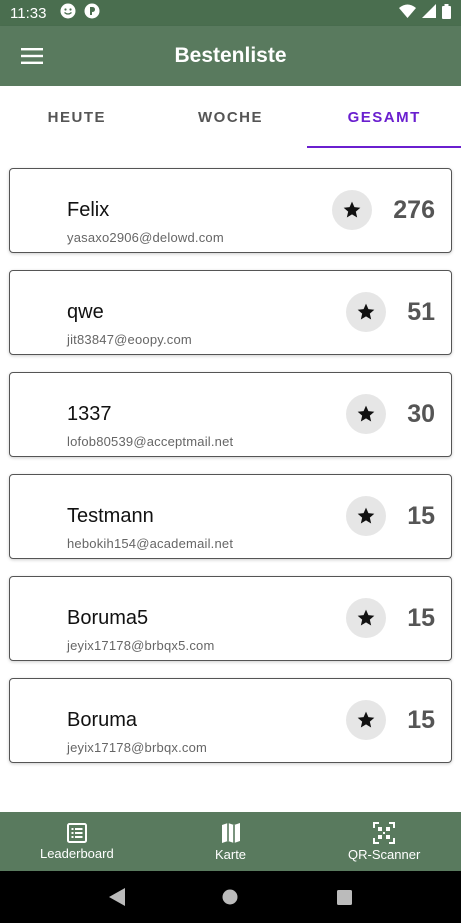 The width and height of the screenshot is (461, 923). What do you see at coordinates (141, 645) in the screenshot?
I see `player-email: jeyix17178@brbqx5.com` at bounding box center [141, 645].